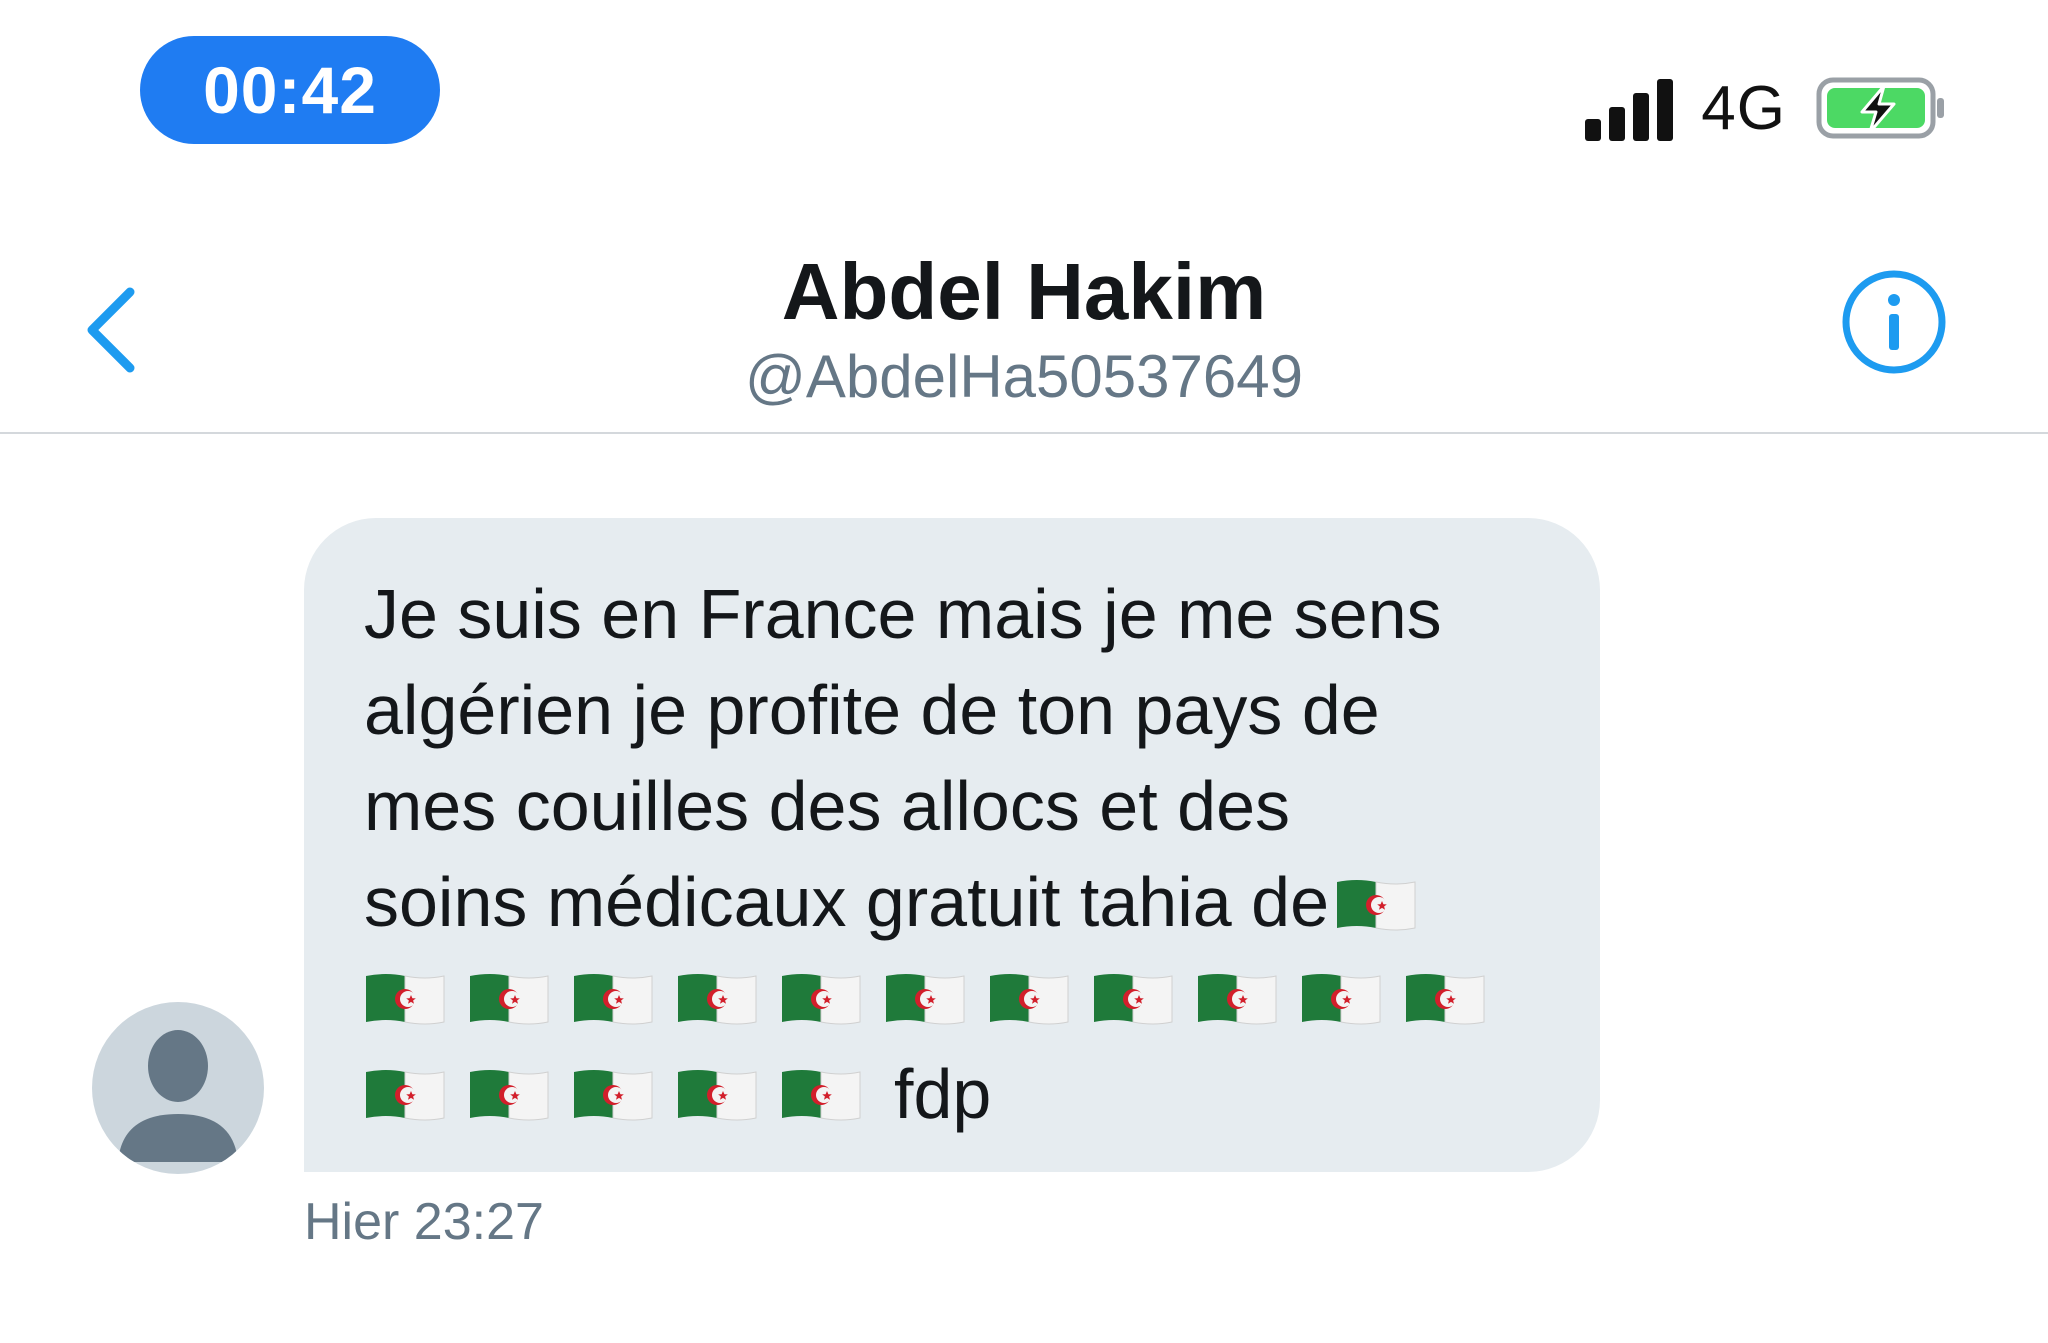  I want to click on sender-avatar, so click(178, 1088).